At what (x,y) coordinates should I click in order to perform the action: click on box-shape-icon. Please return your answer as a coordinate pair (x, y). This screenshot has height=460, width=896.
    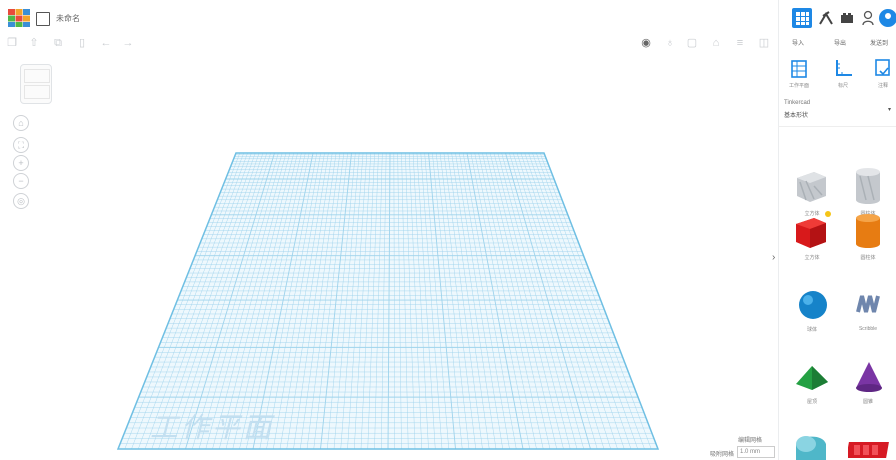
    Looking at the image, I should click on (813, 231).